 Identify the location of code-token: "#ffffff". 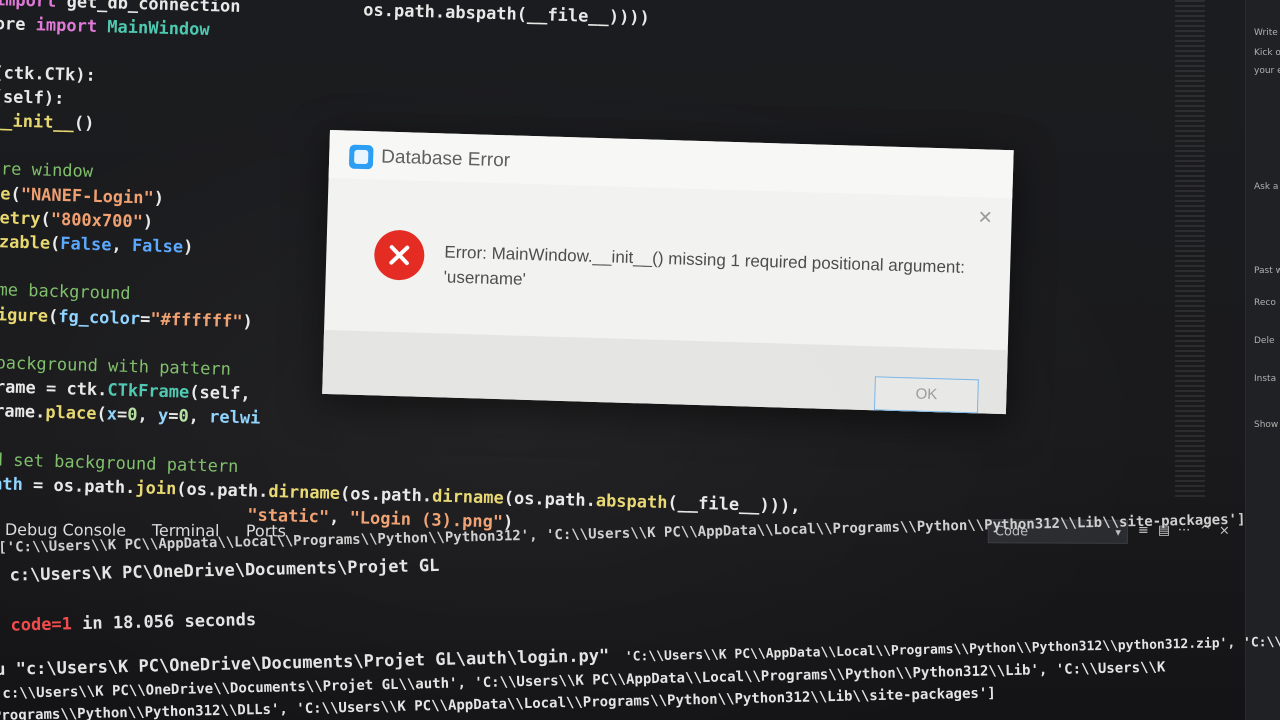
(196, 320).